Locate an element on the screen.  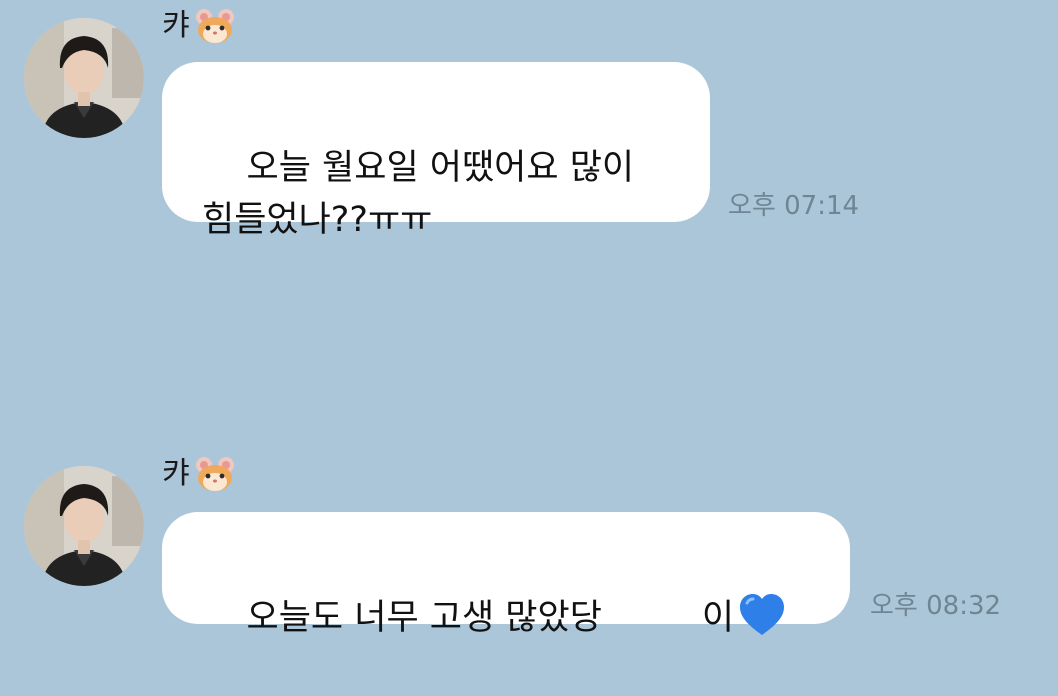
message-text: 오늘 월요일 어땠어요 많이 힘들었나??ㅠㅠ is located at coordinates (418, 194).